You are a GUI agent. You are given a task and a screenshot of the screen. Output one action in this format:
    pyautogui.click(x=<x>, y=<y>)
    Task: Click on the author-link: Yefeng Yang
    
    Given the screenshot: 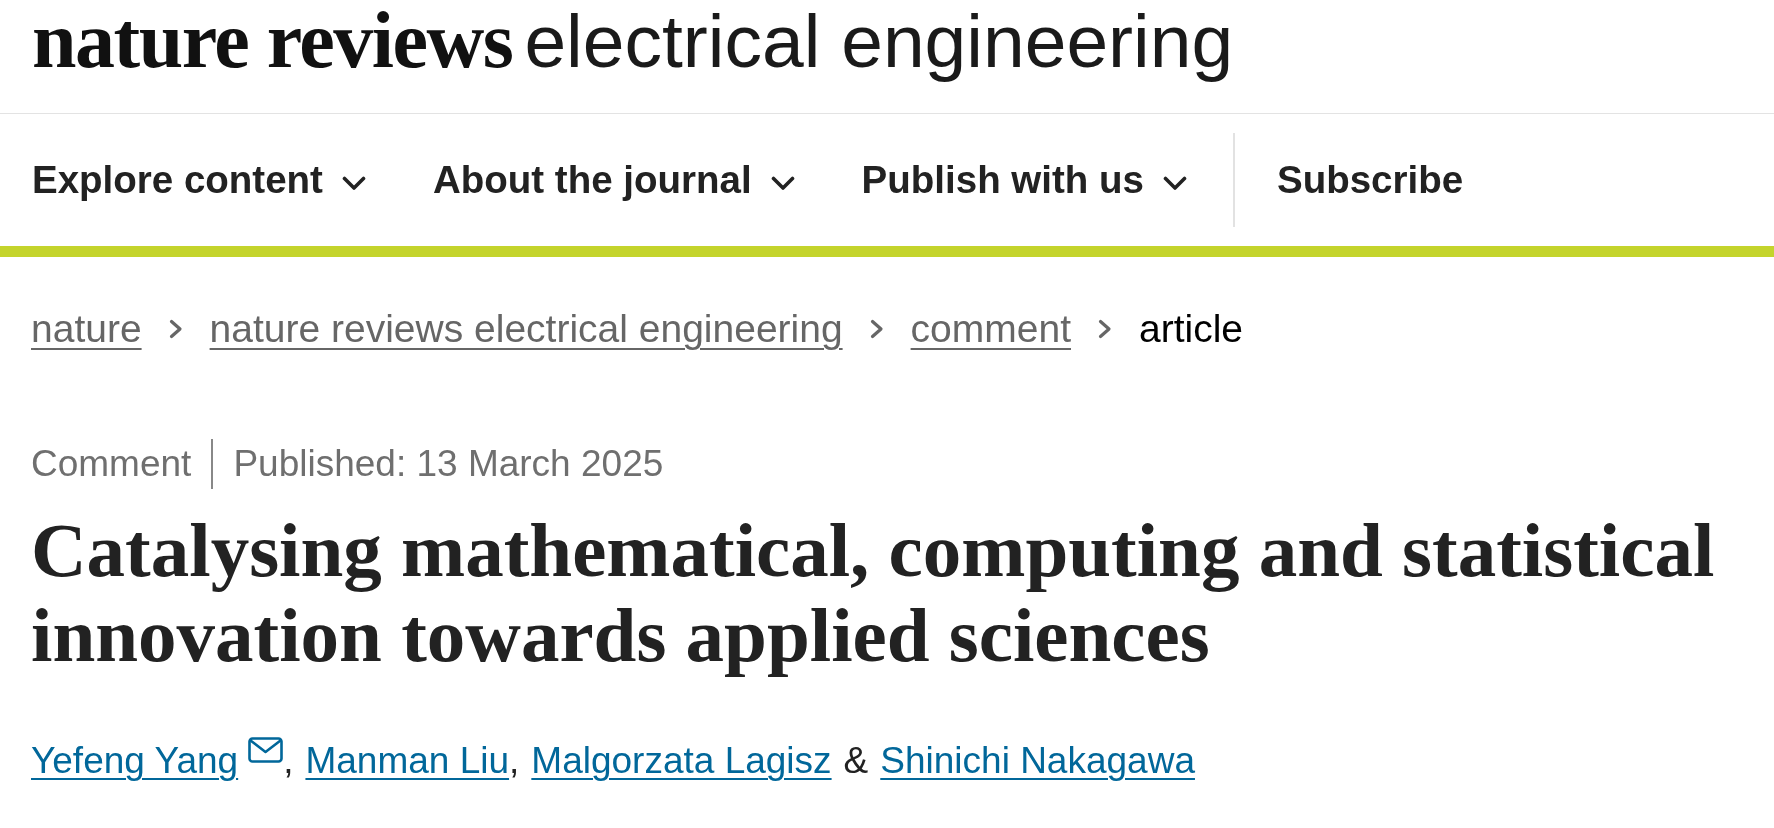 What is the action you would take?
    pyautogui.click(x=135, y=760)
    